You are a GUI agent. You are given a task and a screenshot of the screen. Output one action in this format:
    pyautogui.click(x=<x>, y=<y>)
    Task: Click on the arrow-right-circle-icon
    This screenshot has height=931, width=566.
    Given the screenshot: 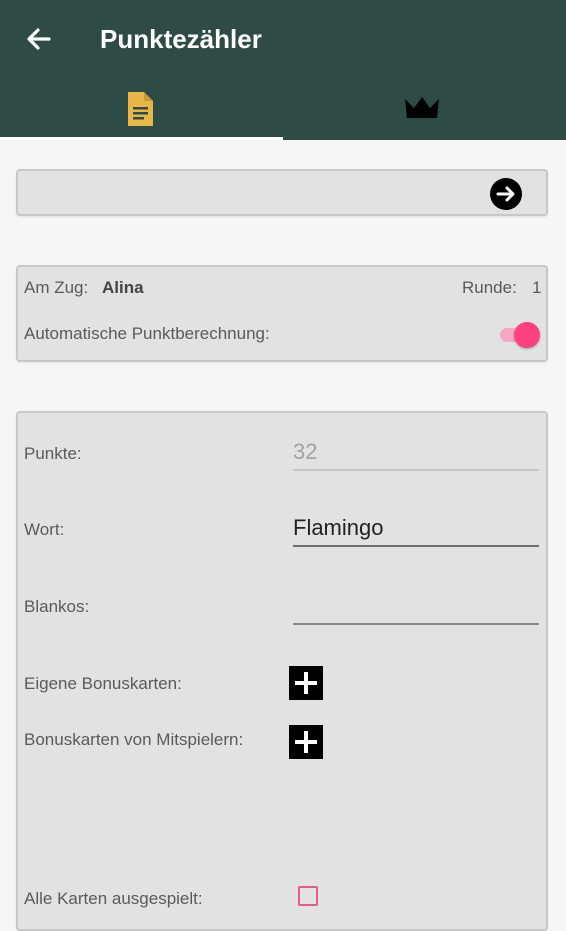 What is the action you would take?
    pyautogui.click(x=506, y=194)
    